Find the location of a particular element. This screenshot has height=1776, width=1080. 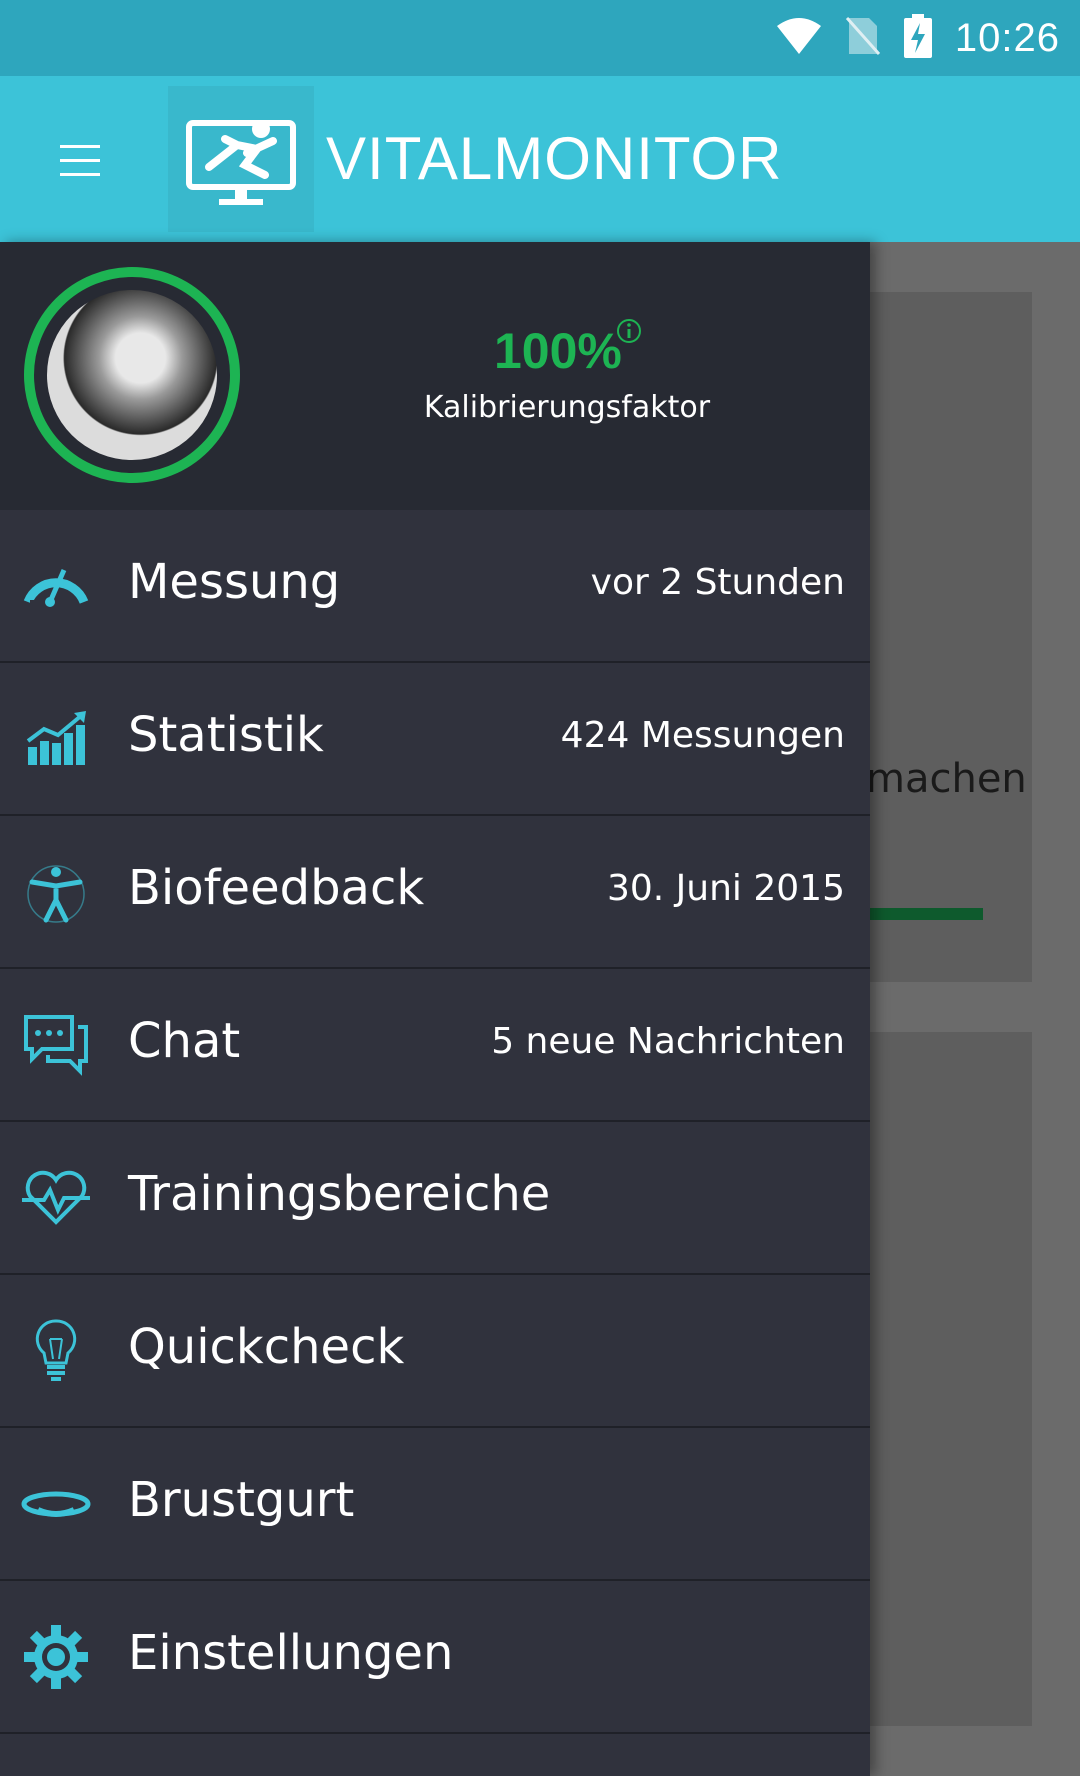

menu-item-label: Statistik is located at coordinates (226, 735).